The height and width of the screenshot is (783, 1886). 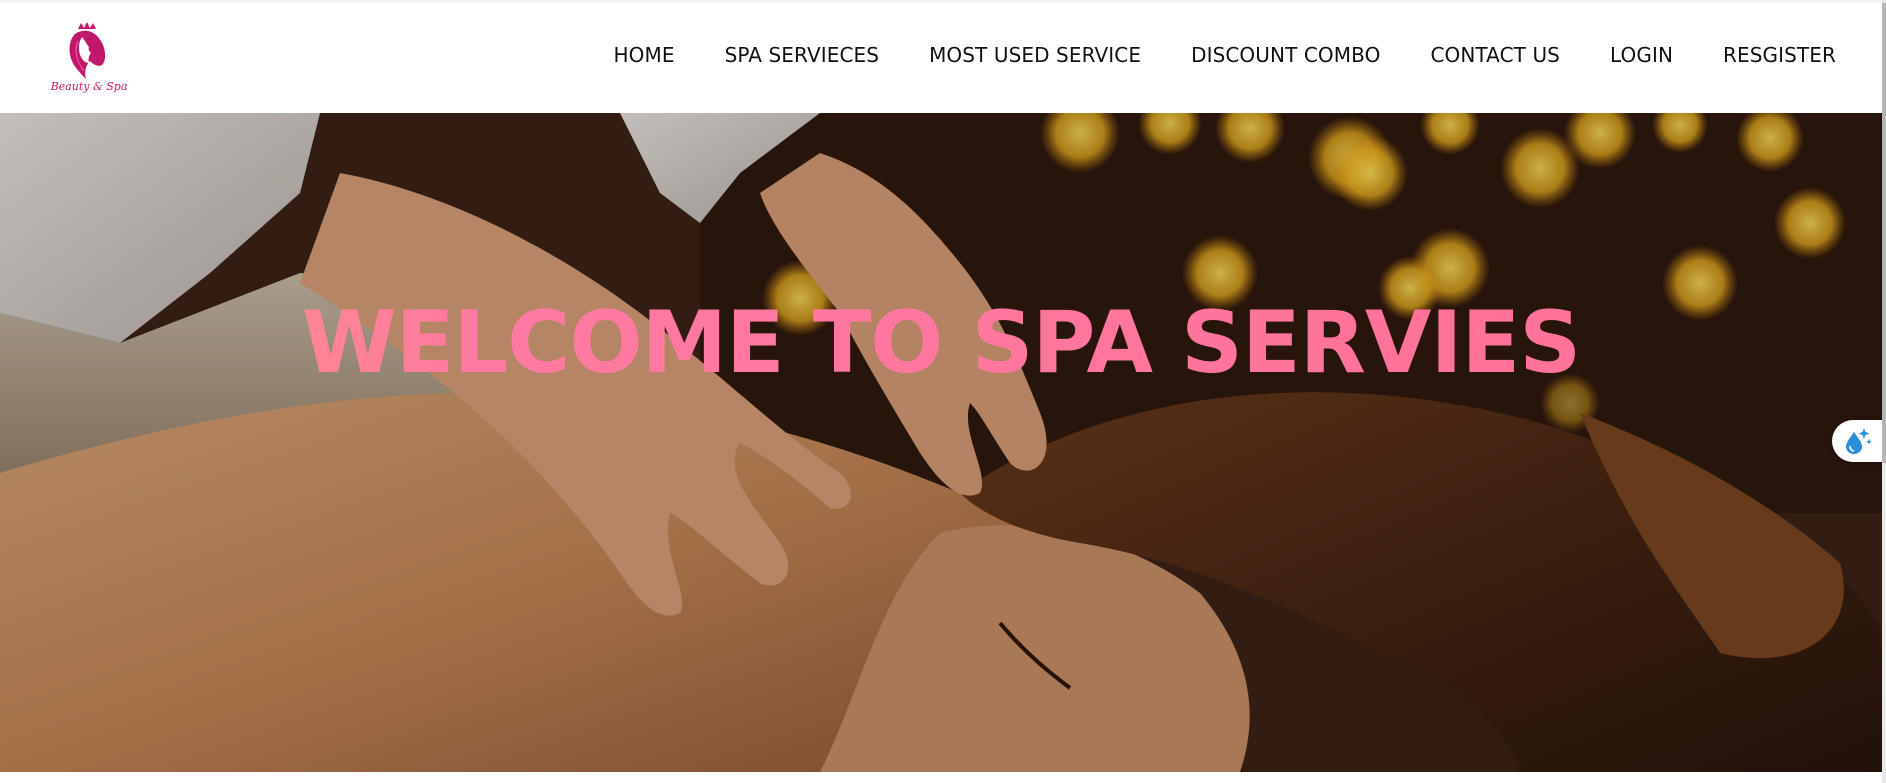 I want to click on hero-title: WELCOME TO SPA SERVIES, so click(x=941, y=343).